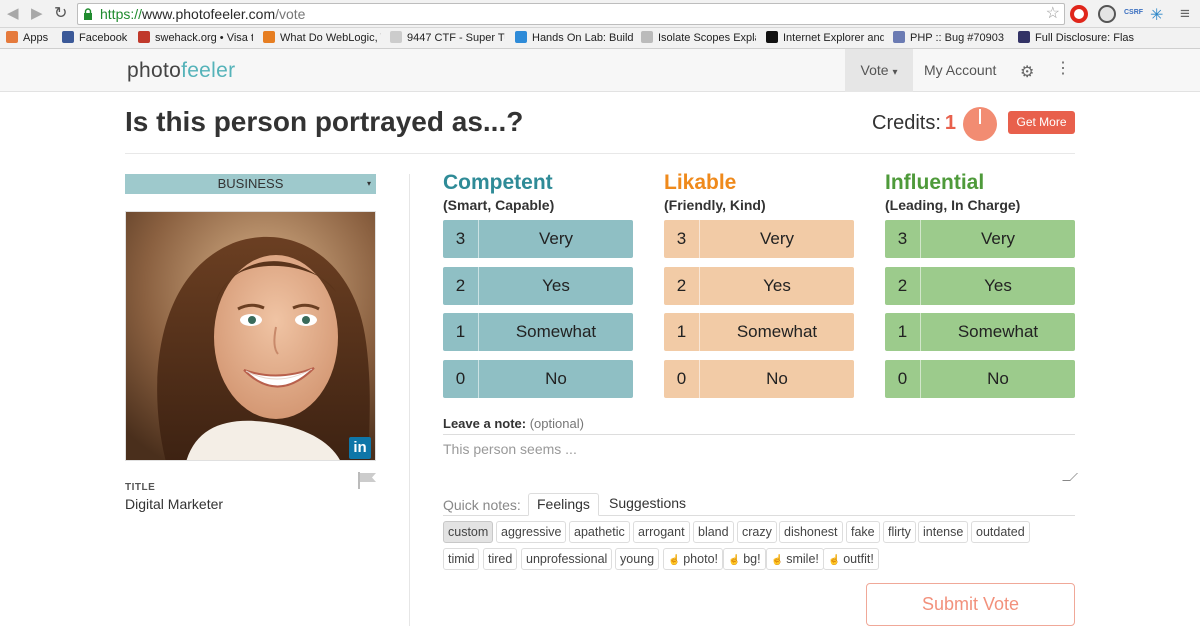  Describe the element at coordinates (1076, 38) in the screenshot. I see `bookmark-full-disclosure: Full Disclosure: Flas` at that location.